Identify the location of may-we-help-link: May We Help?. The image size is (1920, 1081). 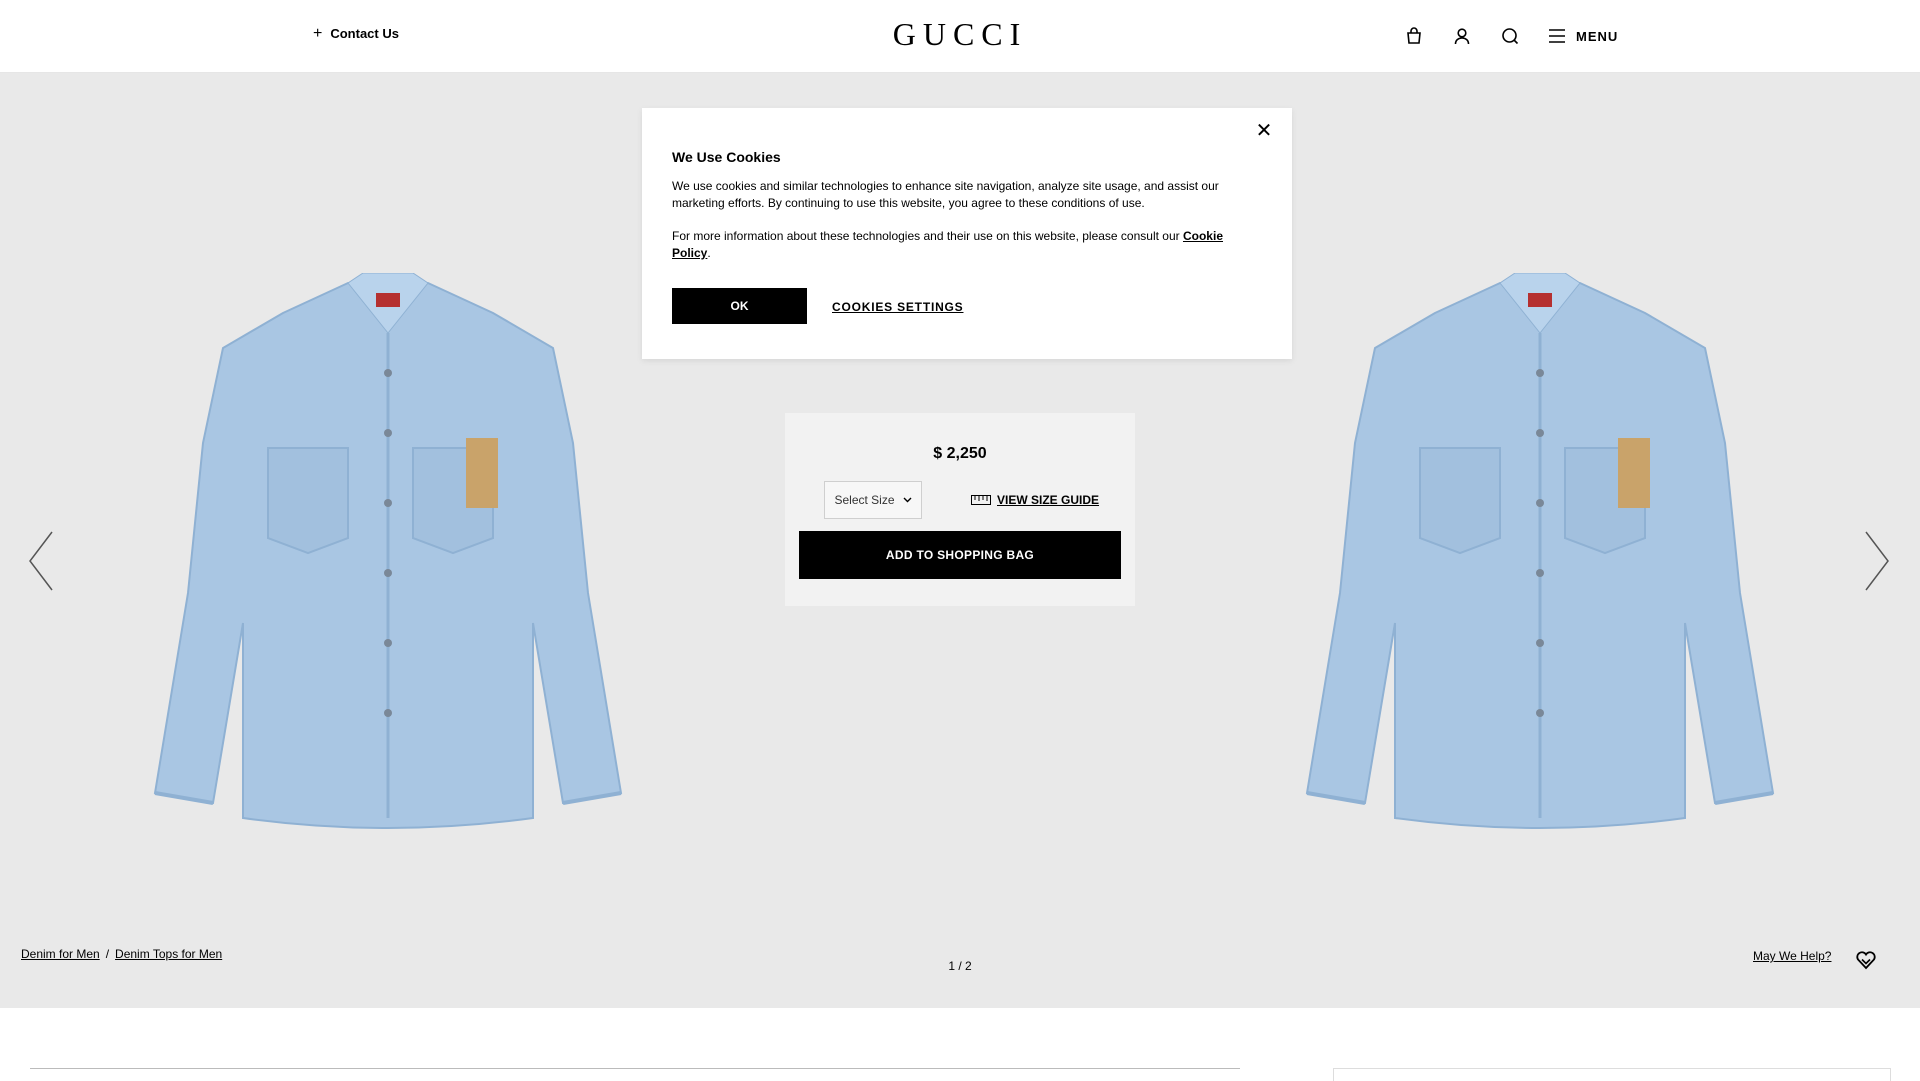
(1792, 956).